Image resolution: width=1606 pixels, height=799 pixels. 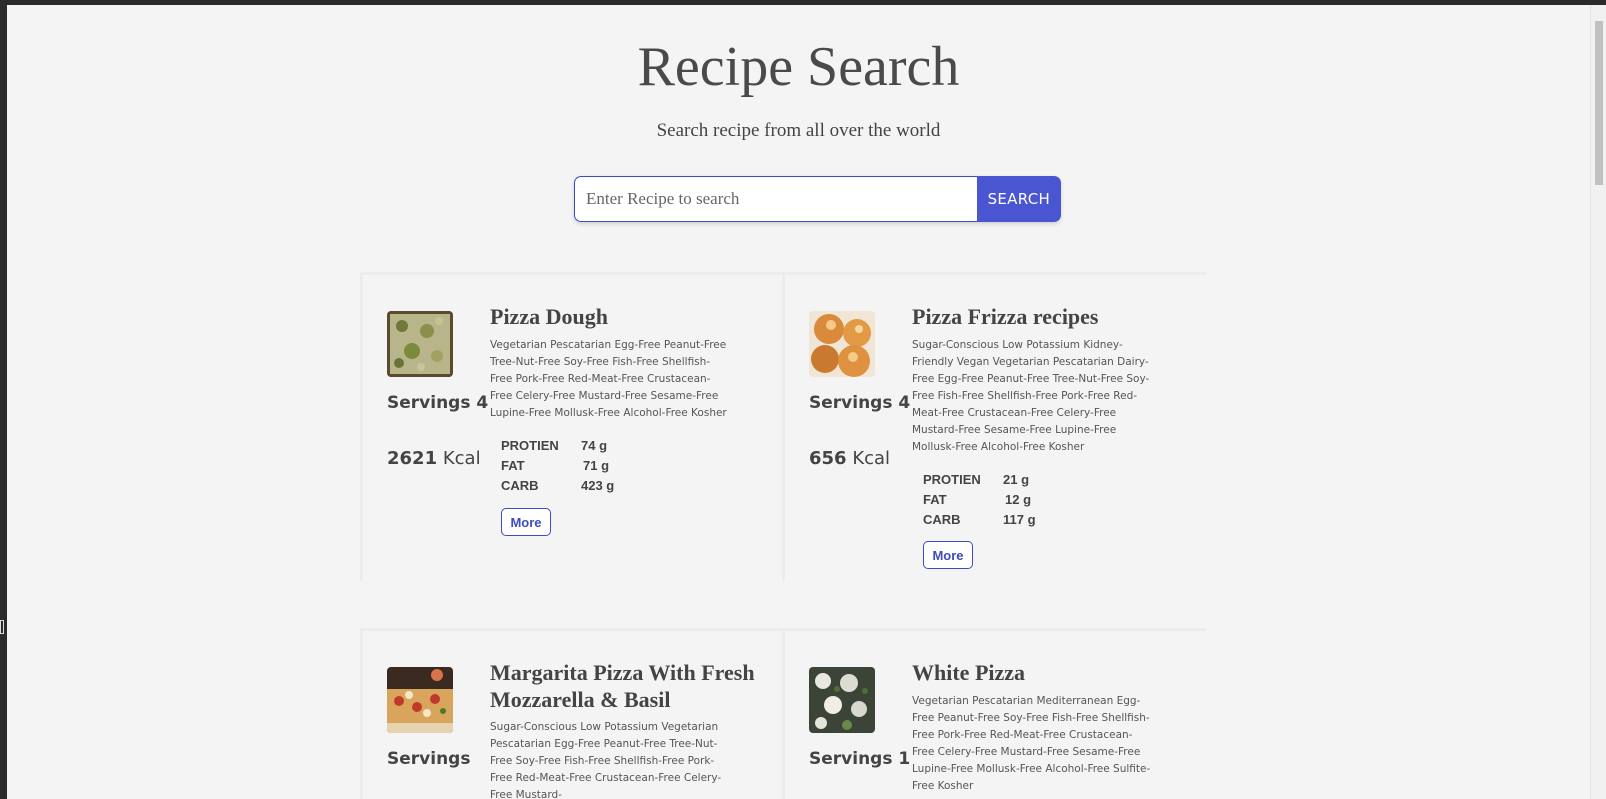 I want to click on recipe-nutrients: PROTIEN 74 g FAT 71 g CARB 423 g, so click(x=572, y=468).